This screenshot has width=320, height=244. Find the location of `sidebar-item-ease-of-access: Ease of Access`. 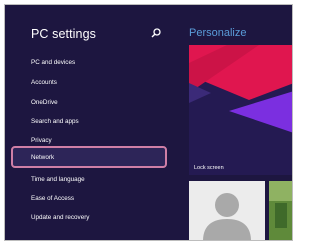

sidebar-item-ease-of-access: Ease of Access is located at coordinates (52, 198).